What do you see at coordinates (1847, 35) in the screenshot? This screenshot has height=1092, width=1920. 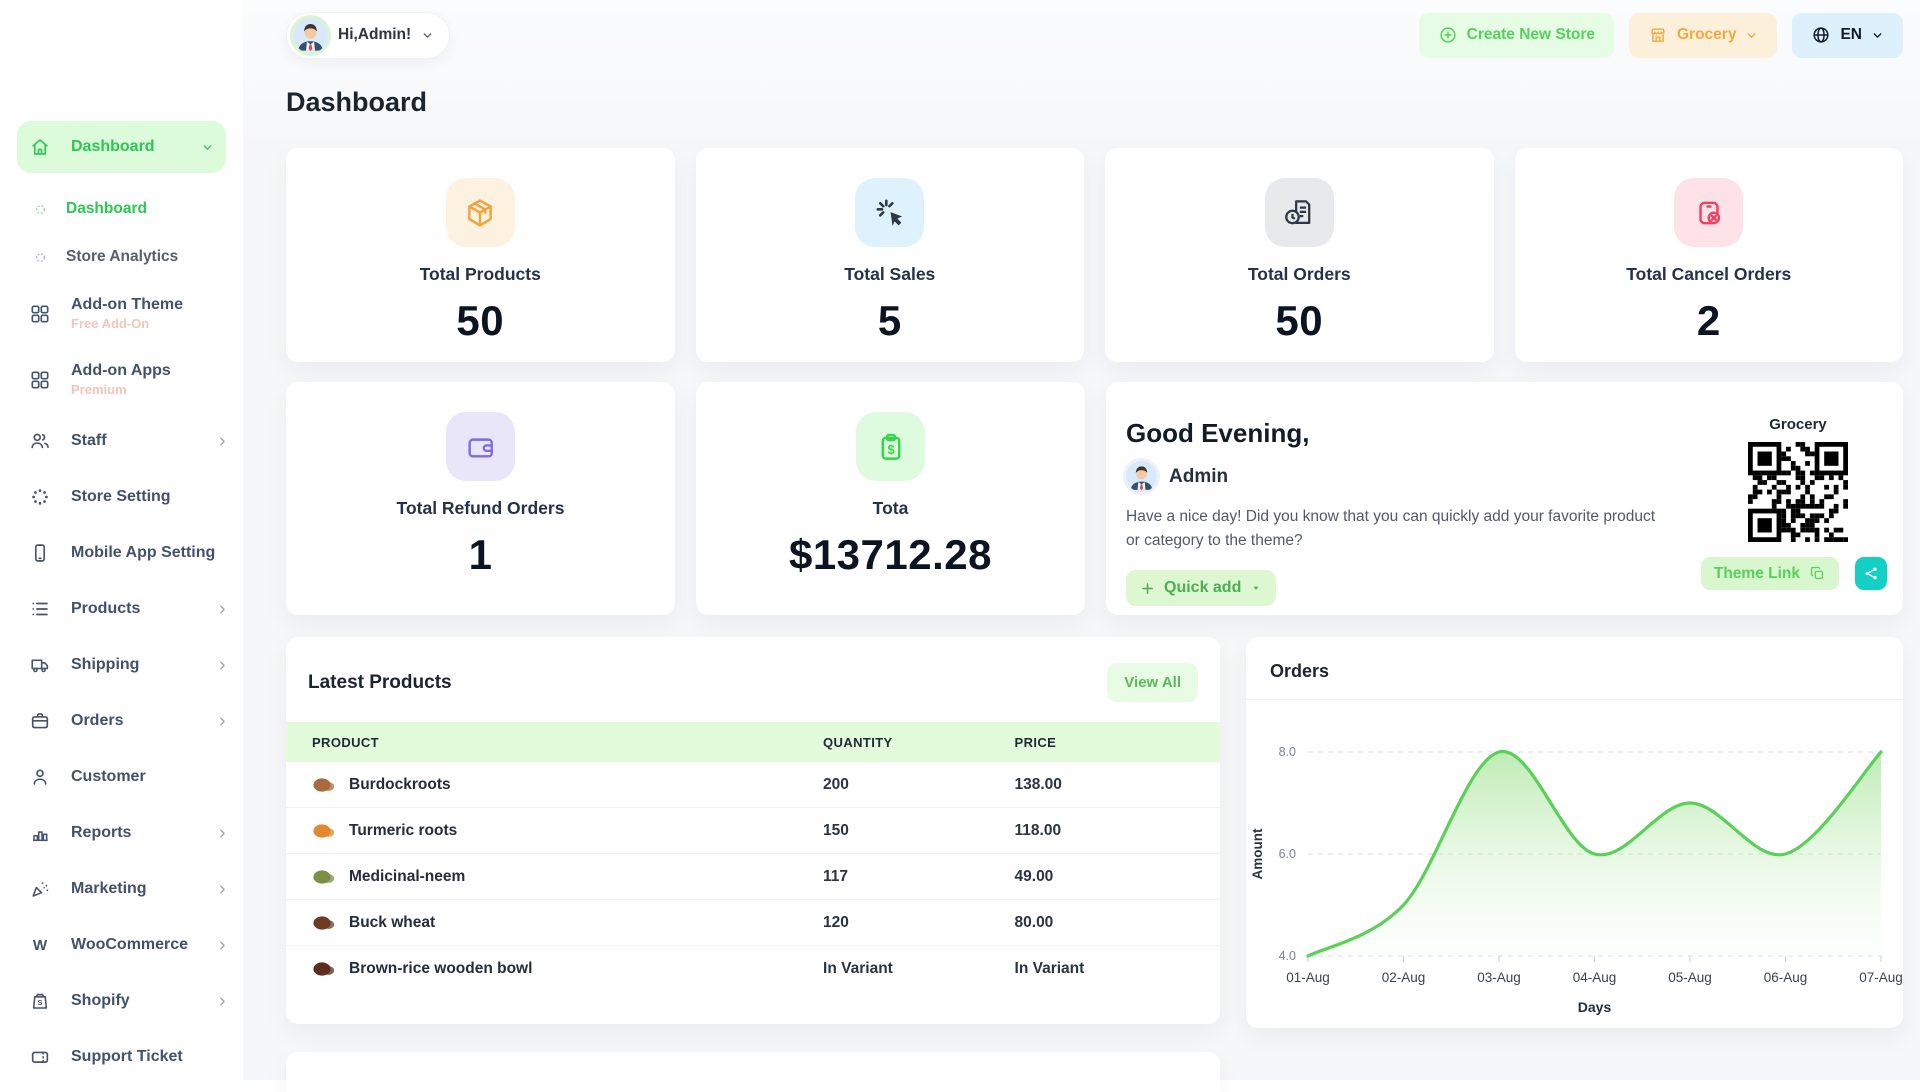 I see `language-selector-button: EN` at bounding box center [1847, 35].